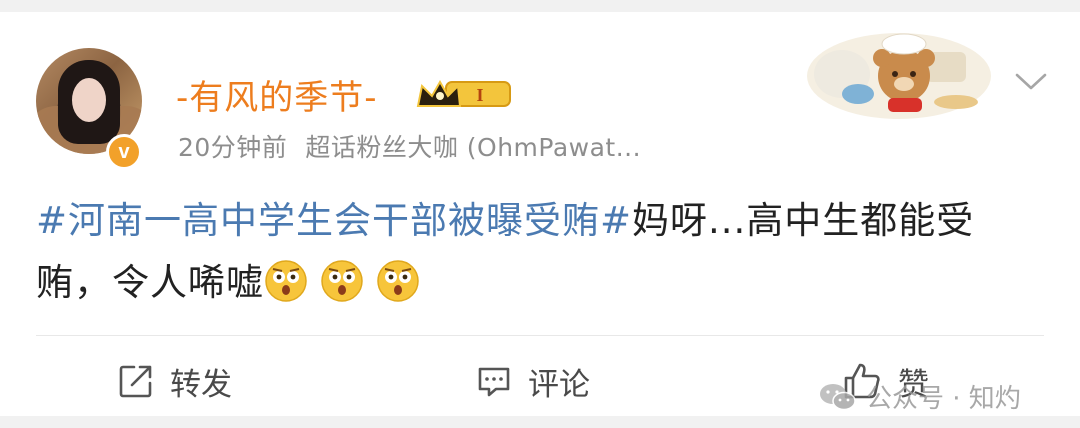 The width and height of the screenshot is (1080, 428). What do you see at coordinates (124, 152) in the screenshot?
I see `verified-badge: v` at bounding box center [124, 152].